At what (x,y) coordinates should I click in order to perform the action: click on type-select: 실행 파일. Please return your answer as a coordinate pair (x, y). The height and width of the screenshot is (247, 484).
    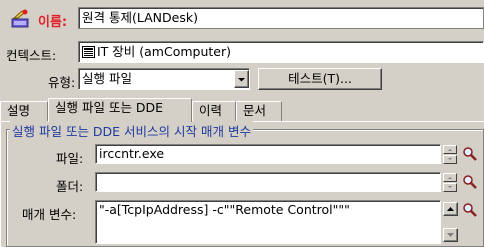
    Looking at the image, I should click on (164, 79).